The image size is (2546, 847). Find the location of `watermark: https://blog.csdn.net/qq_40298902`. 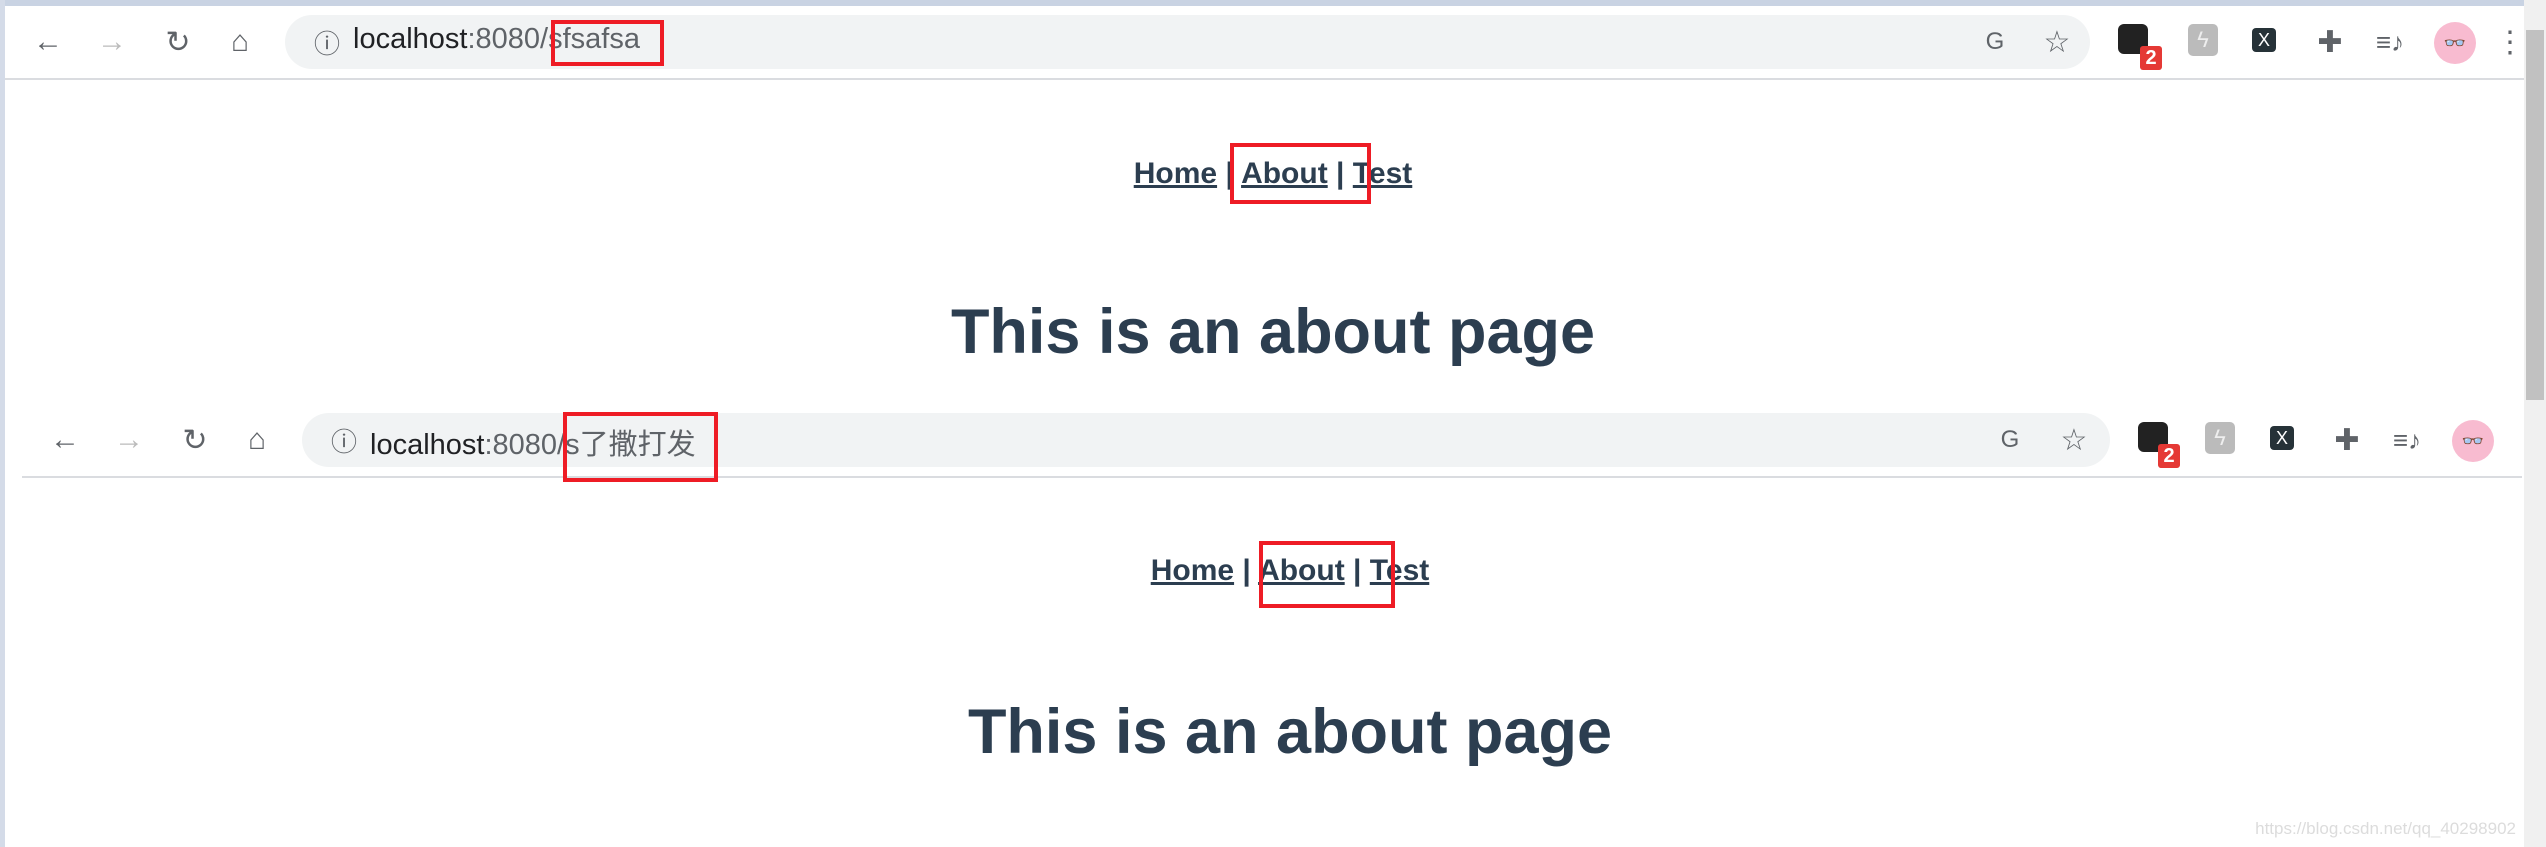

watermark: https://blog.csdn.net/qq_40298902 is located at coordinates (2385, 828).